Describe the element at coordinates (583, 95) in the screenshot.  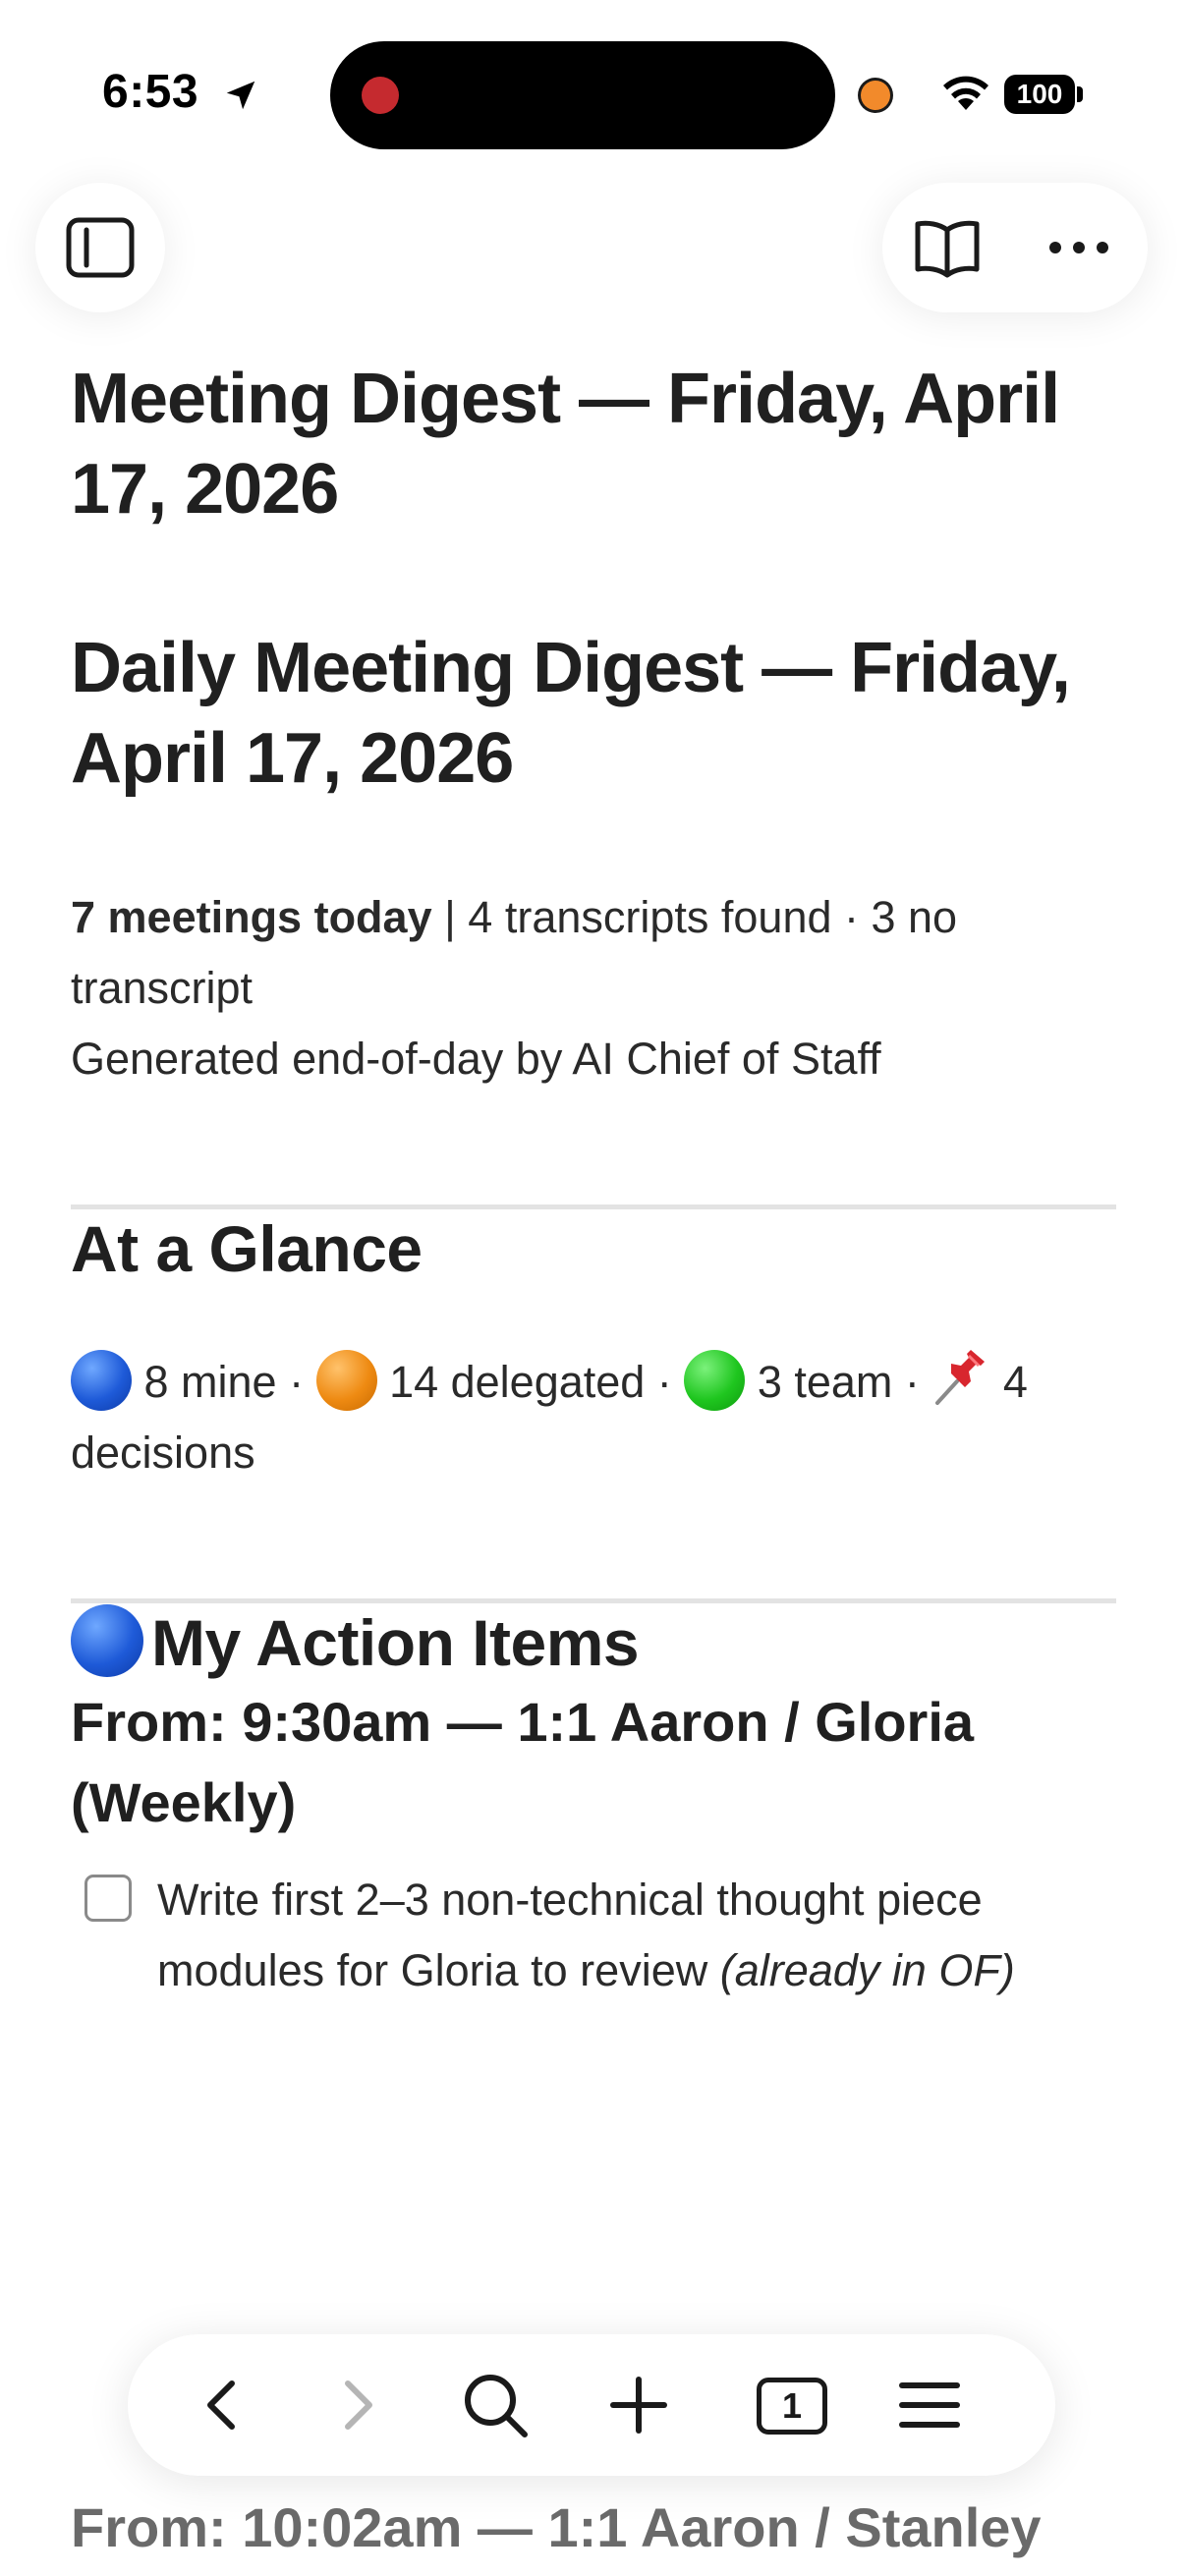
I see `dynamic-island` at that location.